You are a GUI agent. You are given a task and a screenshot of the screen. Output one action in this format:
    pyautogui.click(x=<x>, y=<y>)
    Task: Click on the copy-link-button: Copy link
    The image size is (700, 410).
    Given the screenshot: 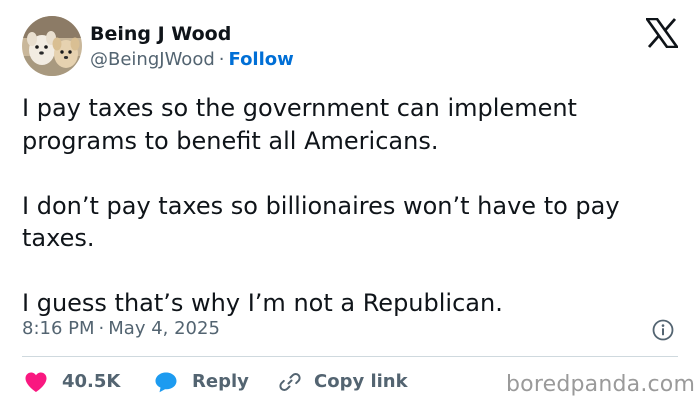 What is the action you would take?
    pyautogui.click(x=343, y=382)
    